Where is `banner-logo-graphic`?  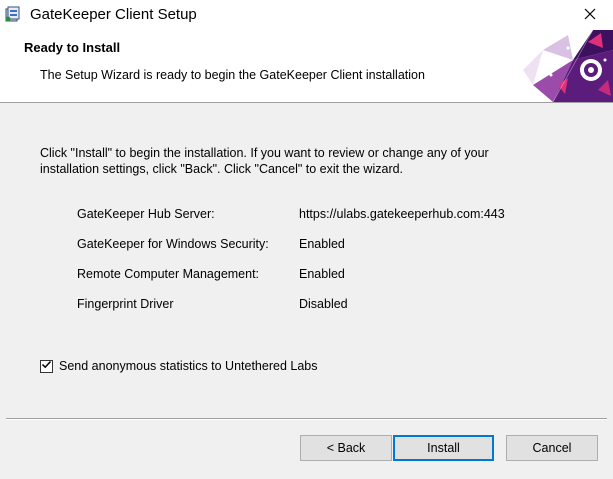
banner-logo-graphic is located at coordinates (563, 66).